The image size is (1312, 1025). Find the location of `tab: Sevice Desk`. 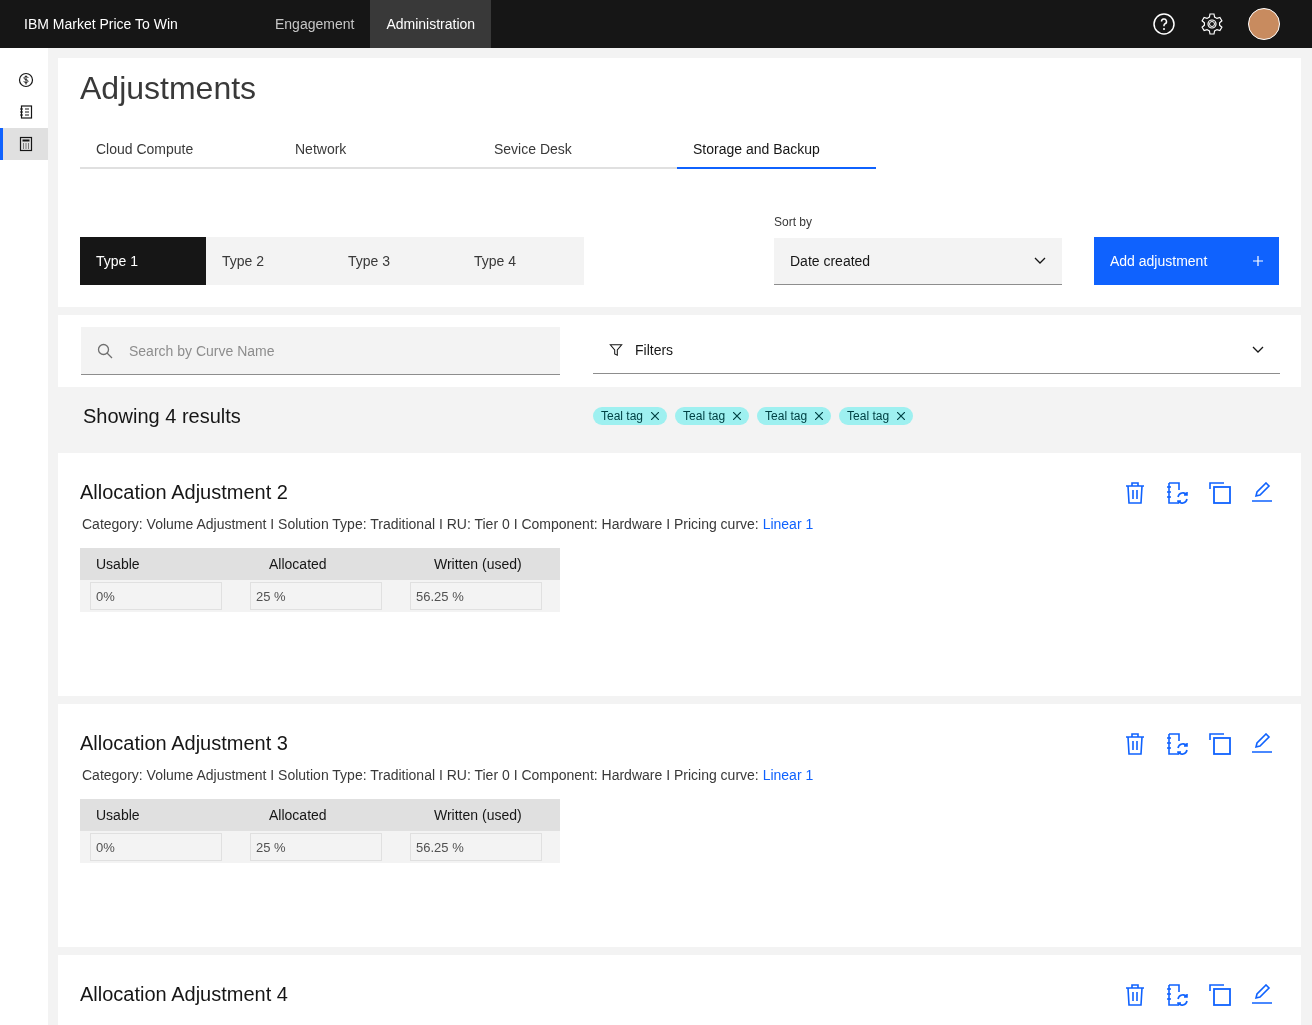

tab: Sevice Desk is located at coordinates (577, 155).